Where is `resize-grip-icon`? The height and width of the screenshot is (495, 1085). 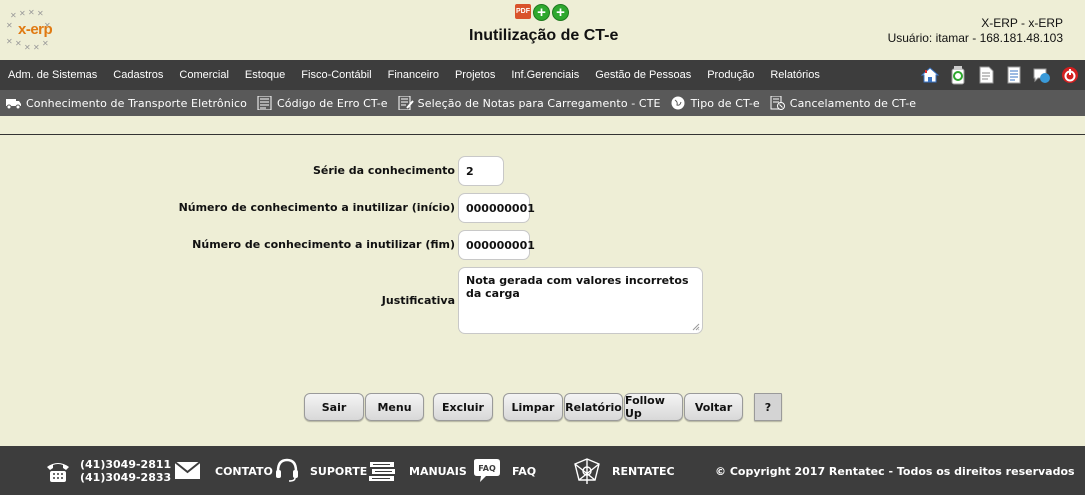
resize-grip-icon is located at coordinates (696, 327).